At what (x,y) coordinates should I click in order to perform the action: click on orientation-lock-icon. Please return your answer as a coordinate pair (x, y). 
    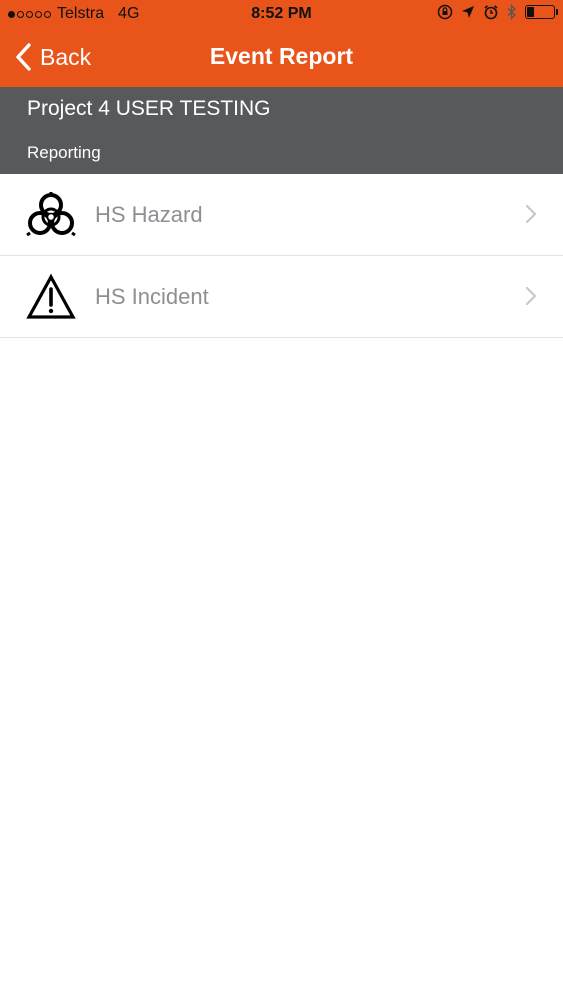
    Looking at the image, I should click on (445, 12).